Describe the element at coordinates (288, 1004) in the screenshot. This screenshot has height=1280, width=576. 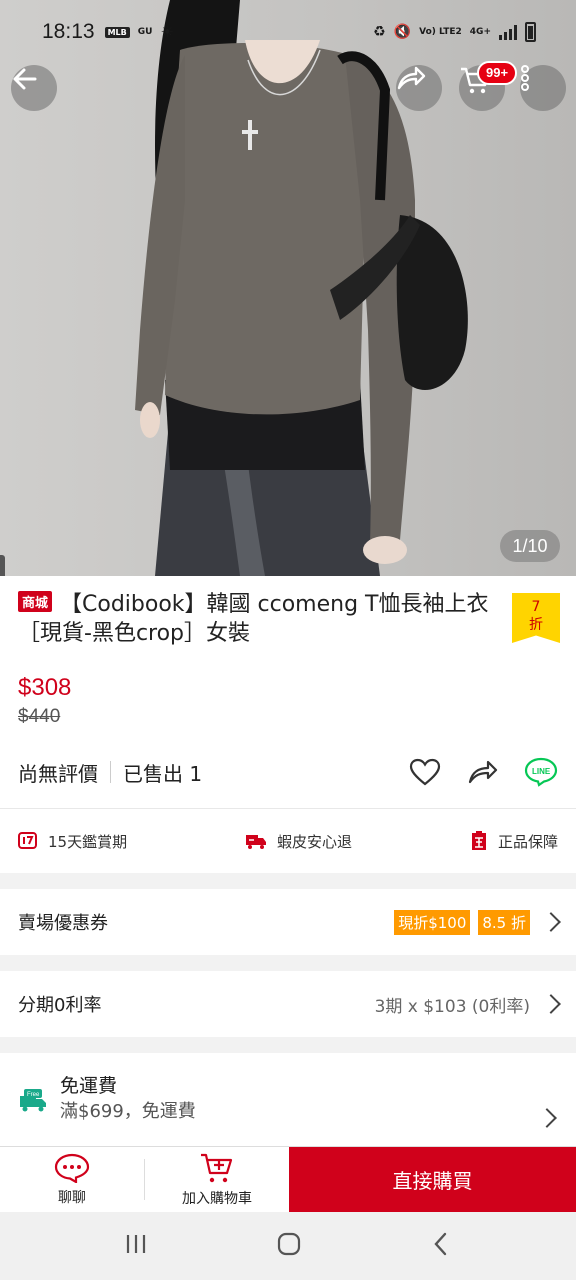
I see `installment-row: 分期0利率 3期 x $103 (0利率)` at that location.